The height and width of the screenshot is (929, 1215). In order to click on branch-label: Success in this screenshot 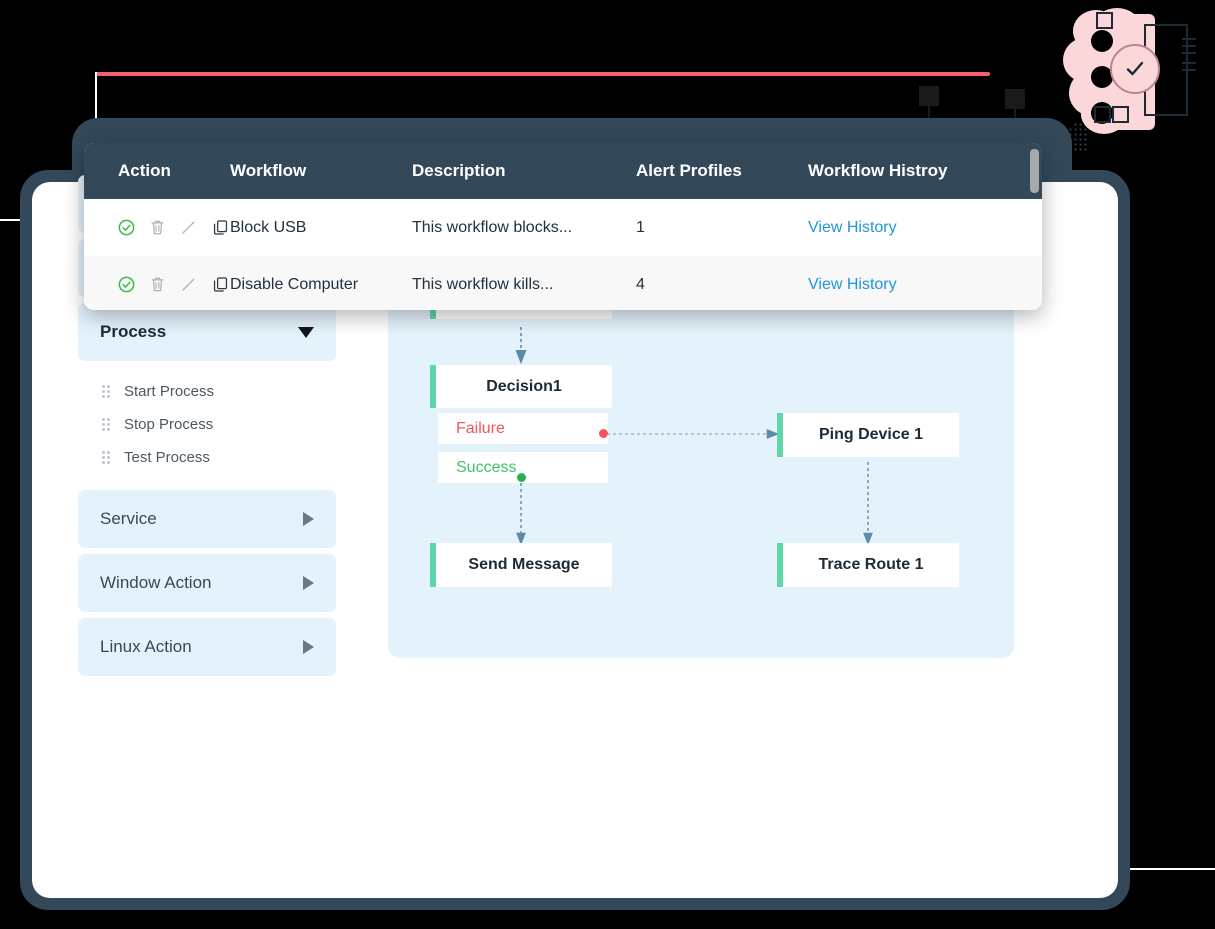, I will do `click(486, 467)`.